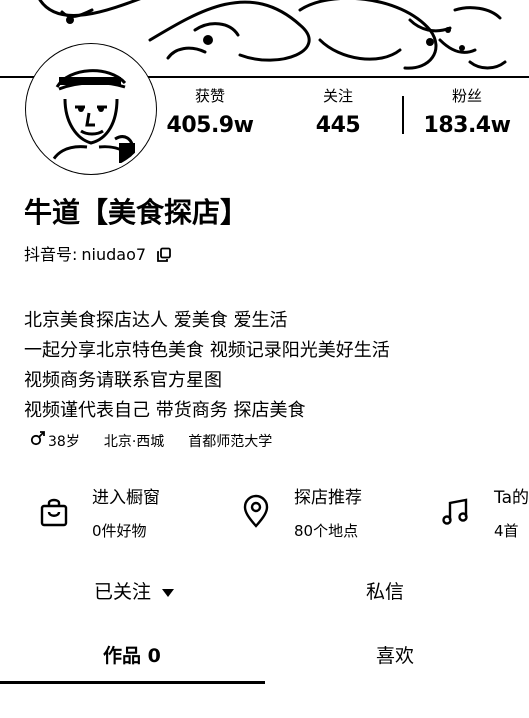  What do you see at coordinates (119, 531) in the screenshot?
I see `entry-shop-window-subtitle: 0件好物` at bounding box center [119, 531].